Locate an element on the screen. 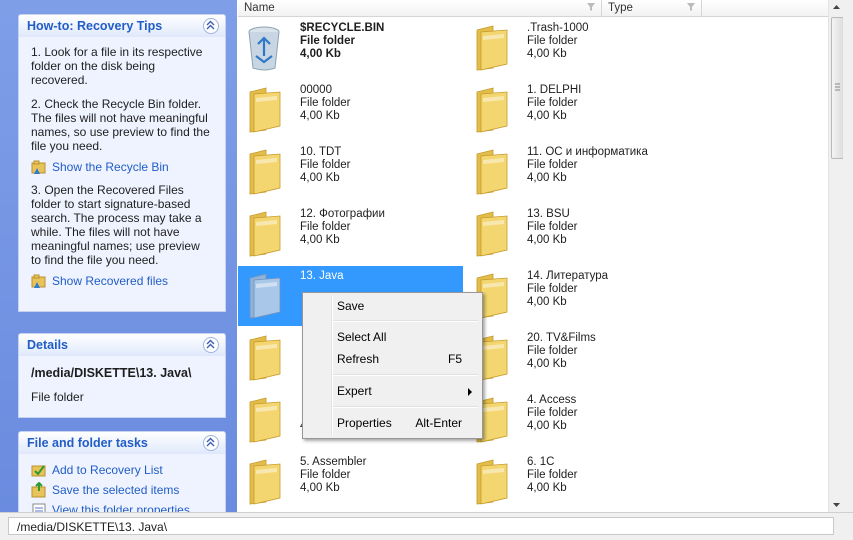  save-icon is located at coordinates (38, 490).